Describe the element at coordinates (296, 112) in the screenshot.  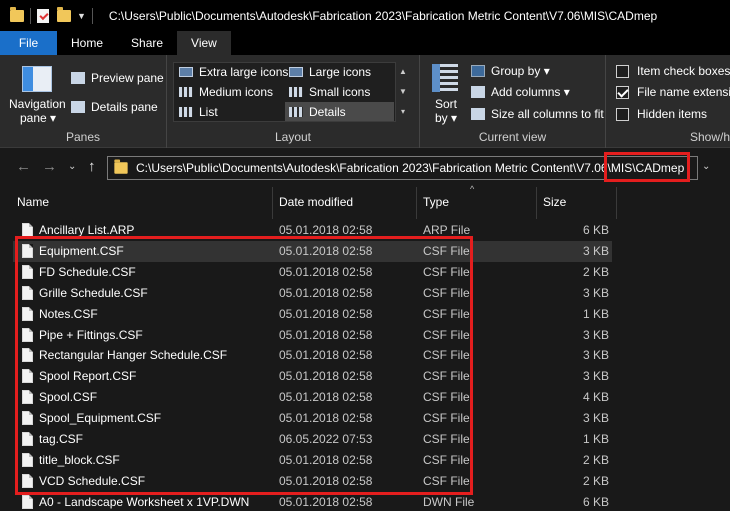
I see `details-icon` at that location.